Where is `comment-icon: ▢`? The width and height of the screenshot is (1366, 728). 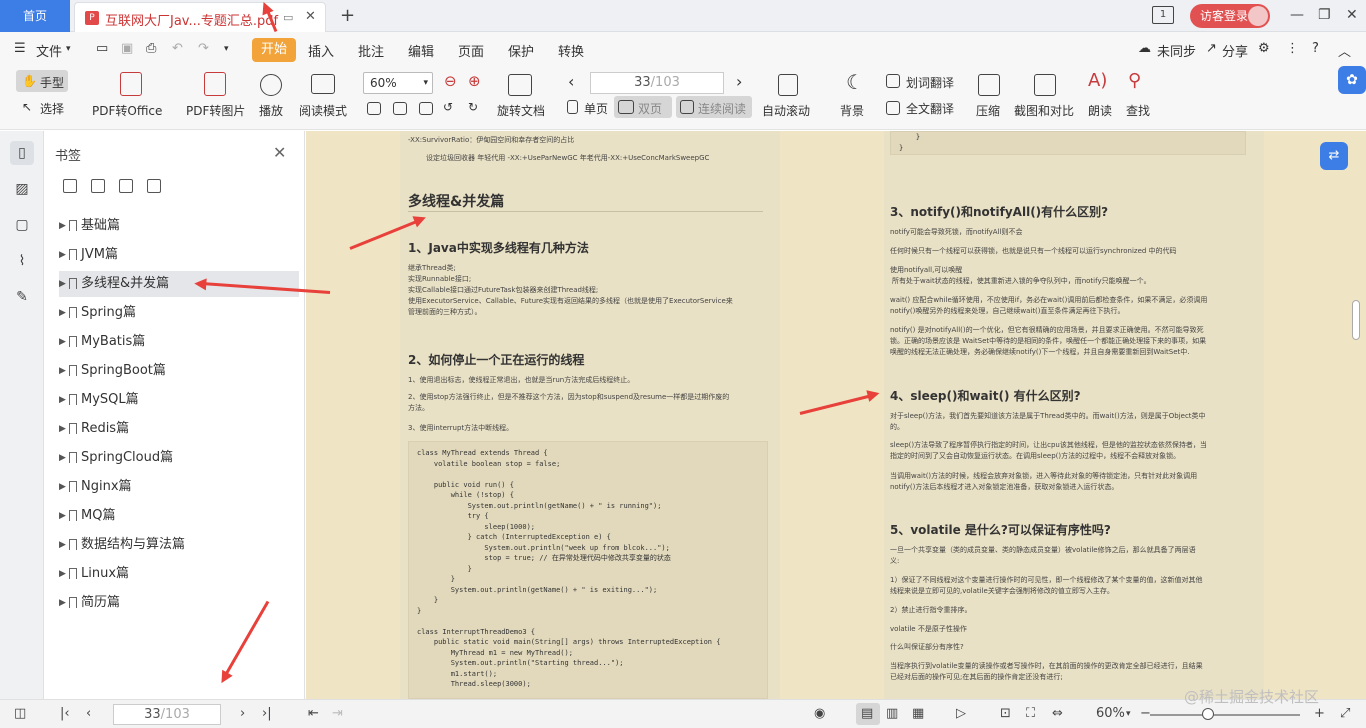 comment-icon: ▢ is located at coordinates (22, 225).